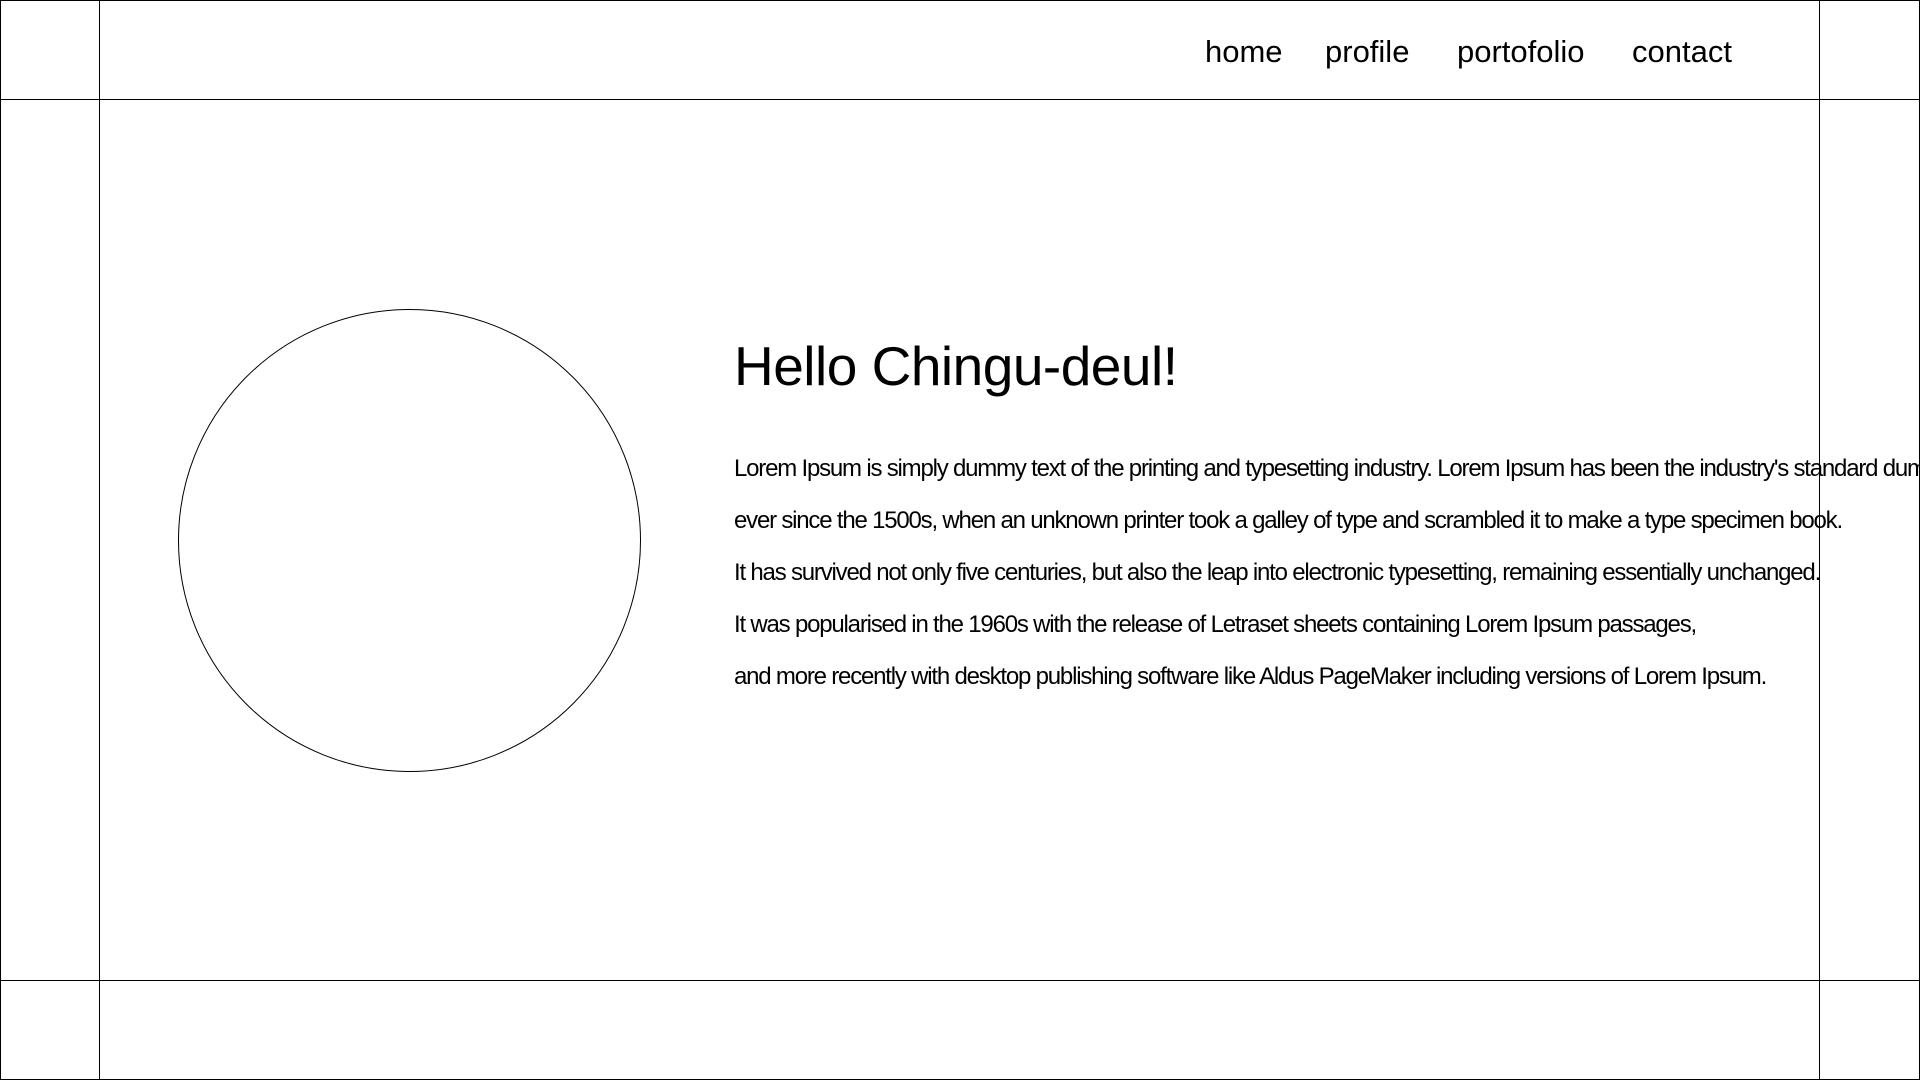  Describe the element at coordinates (1682, 52) in the screenshot. I see `nav-link-contact: contact` at that location.